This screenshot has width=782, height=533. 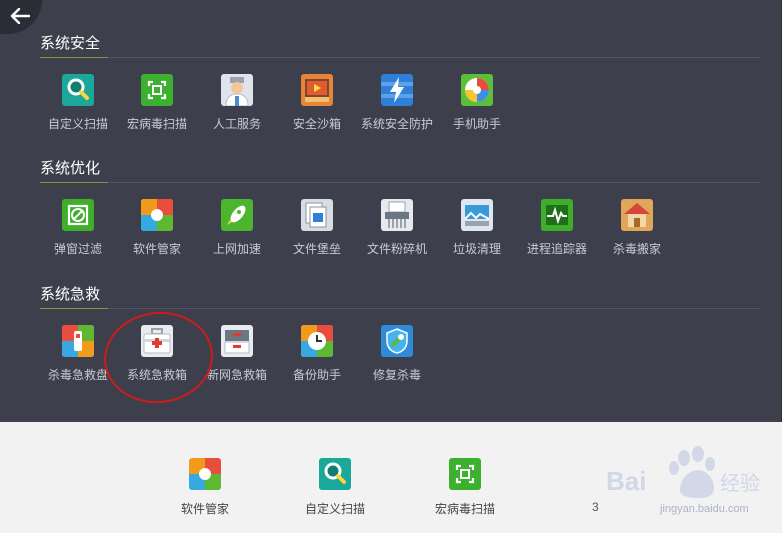 I want to click on pinned-count: 3, so click(x=595, y=507).